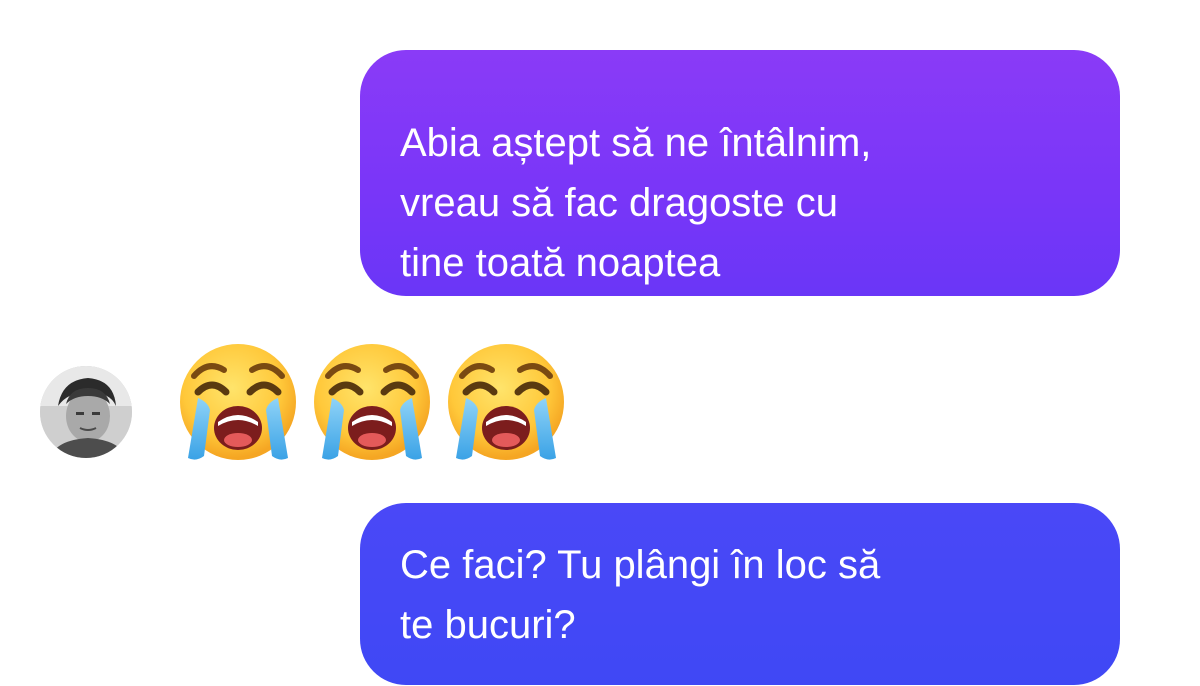 This screenshot has height=686, width=1200. I want to click on avatar-photo, so click(86, 412).